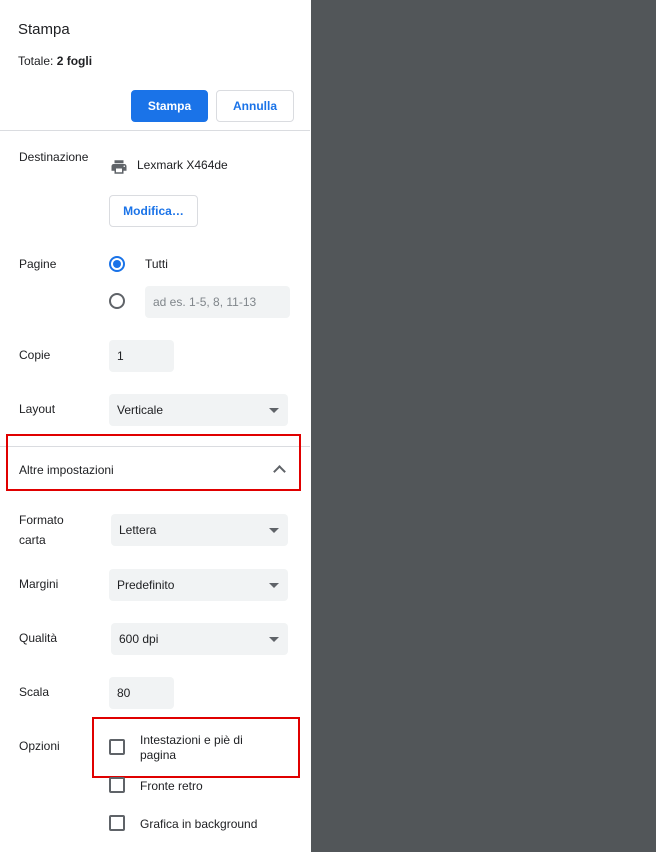 Image resolution: width=656 pixels, height=852 pixels. I want to click on layout-select-value: Verticale, so click(140, 410).